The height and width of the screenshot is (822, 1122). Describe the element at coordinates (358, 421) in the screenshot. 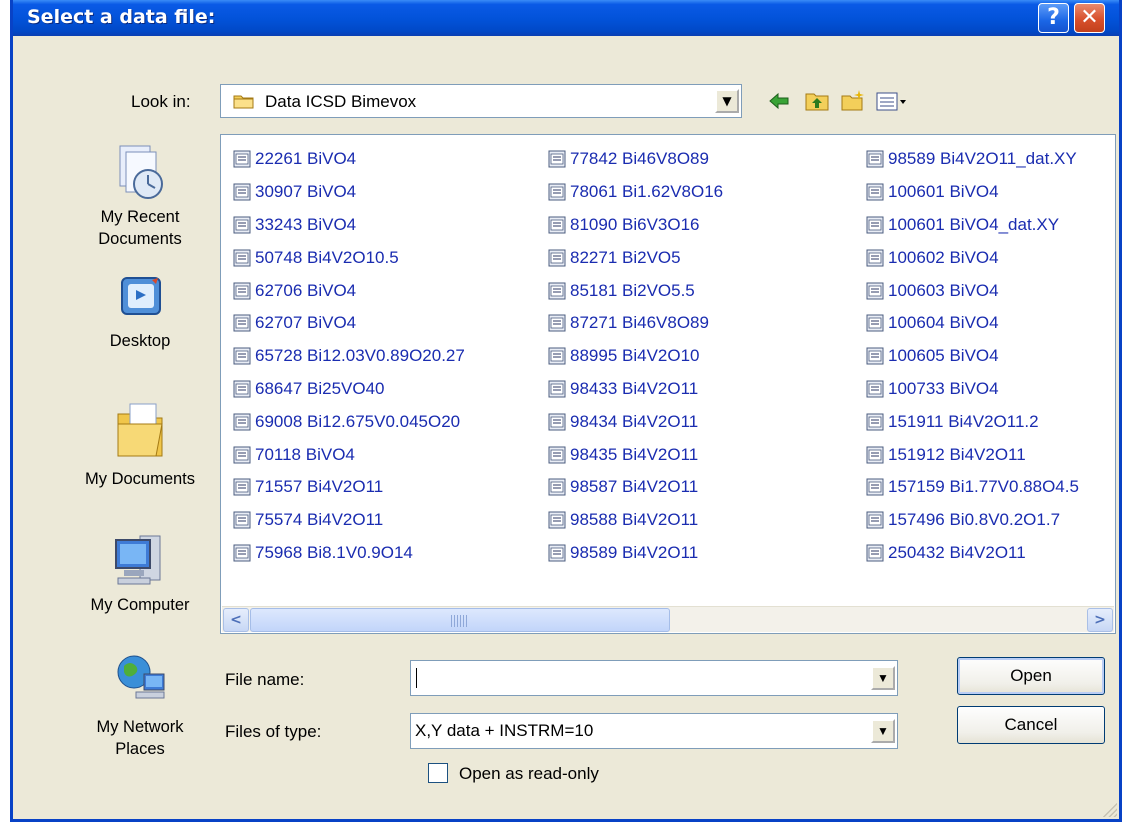

I see `file-item-label: 69008 Bi12.675V0.045O20` at that location.